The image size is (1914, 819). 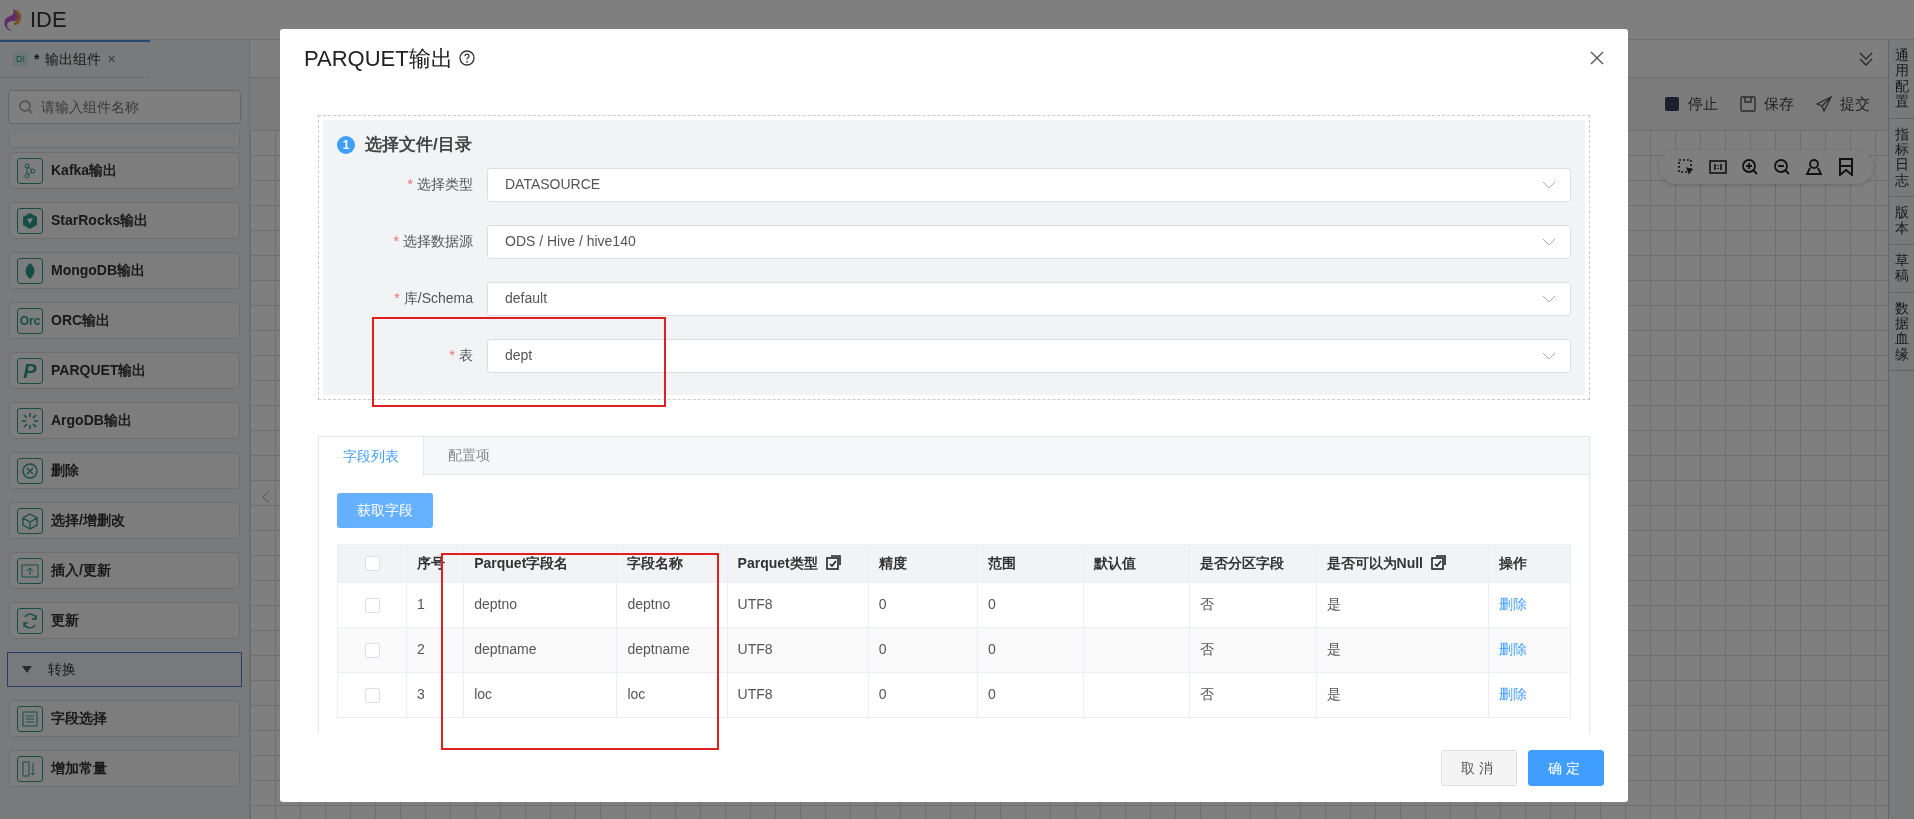 What do you see at coordinates (100, 220) in the screenshot?
I see `component-label: StarRocks输出` at bounding box center [100, 220].